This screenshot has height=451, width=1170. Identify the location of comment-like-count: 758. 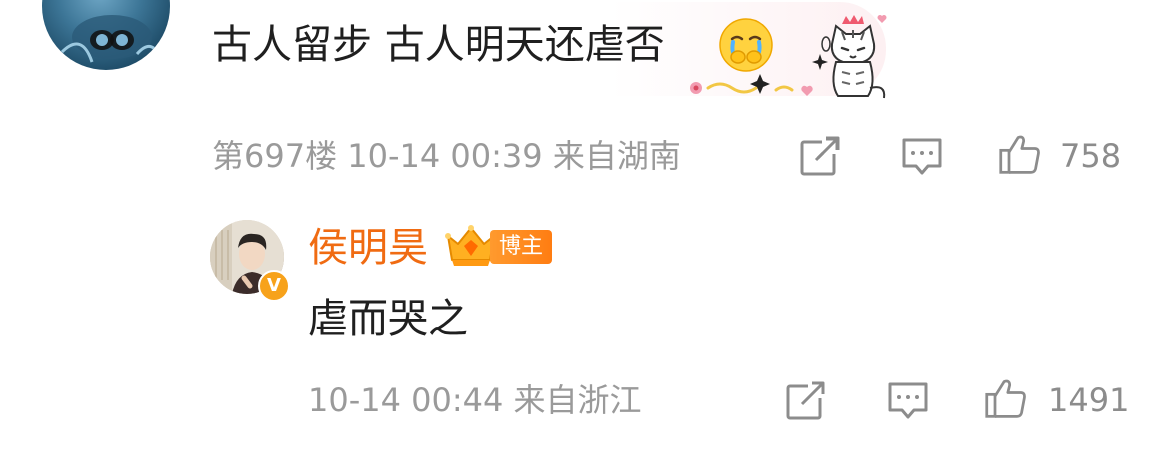
(1091, 156).